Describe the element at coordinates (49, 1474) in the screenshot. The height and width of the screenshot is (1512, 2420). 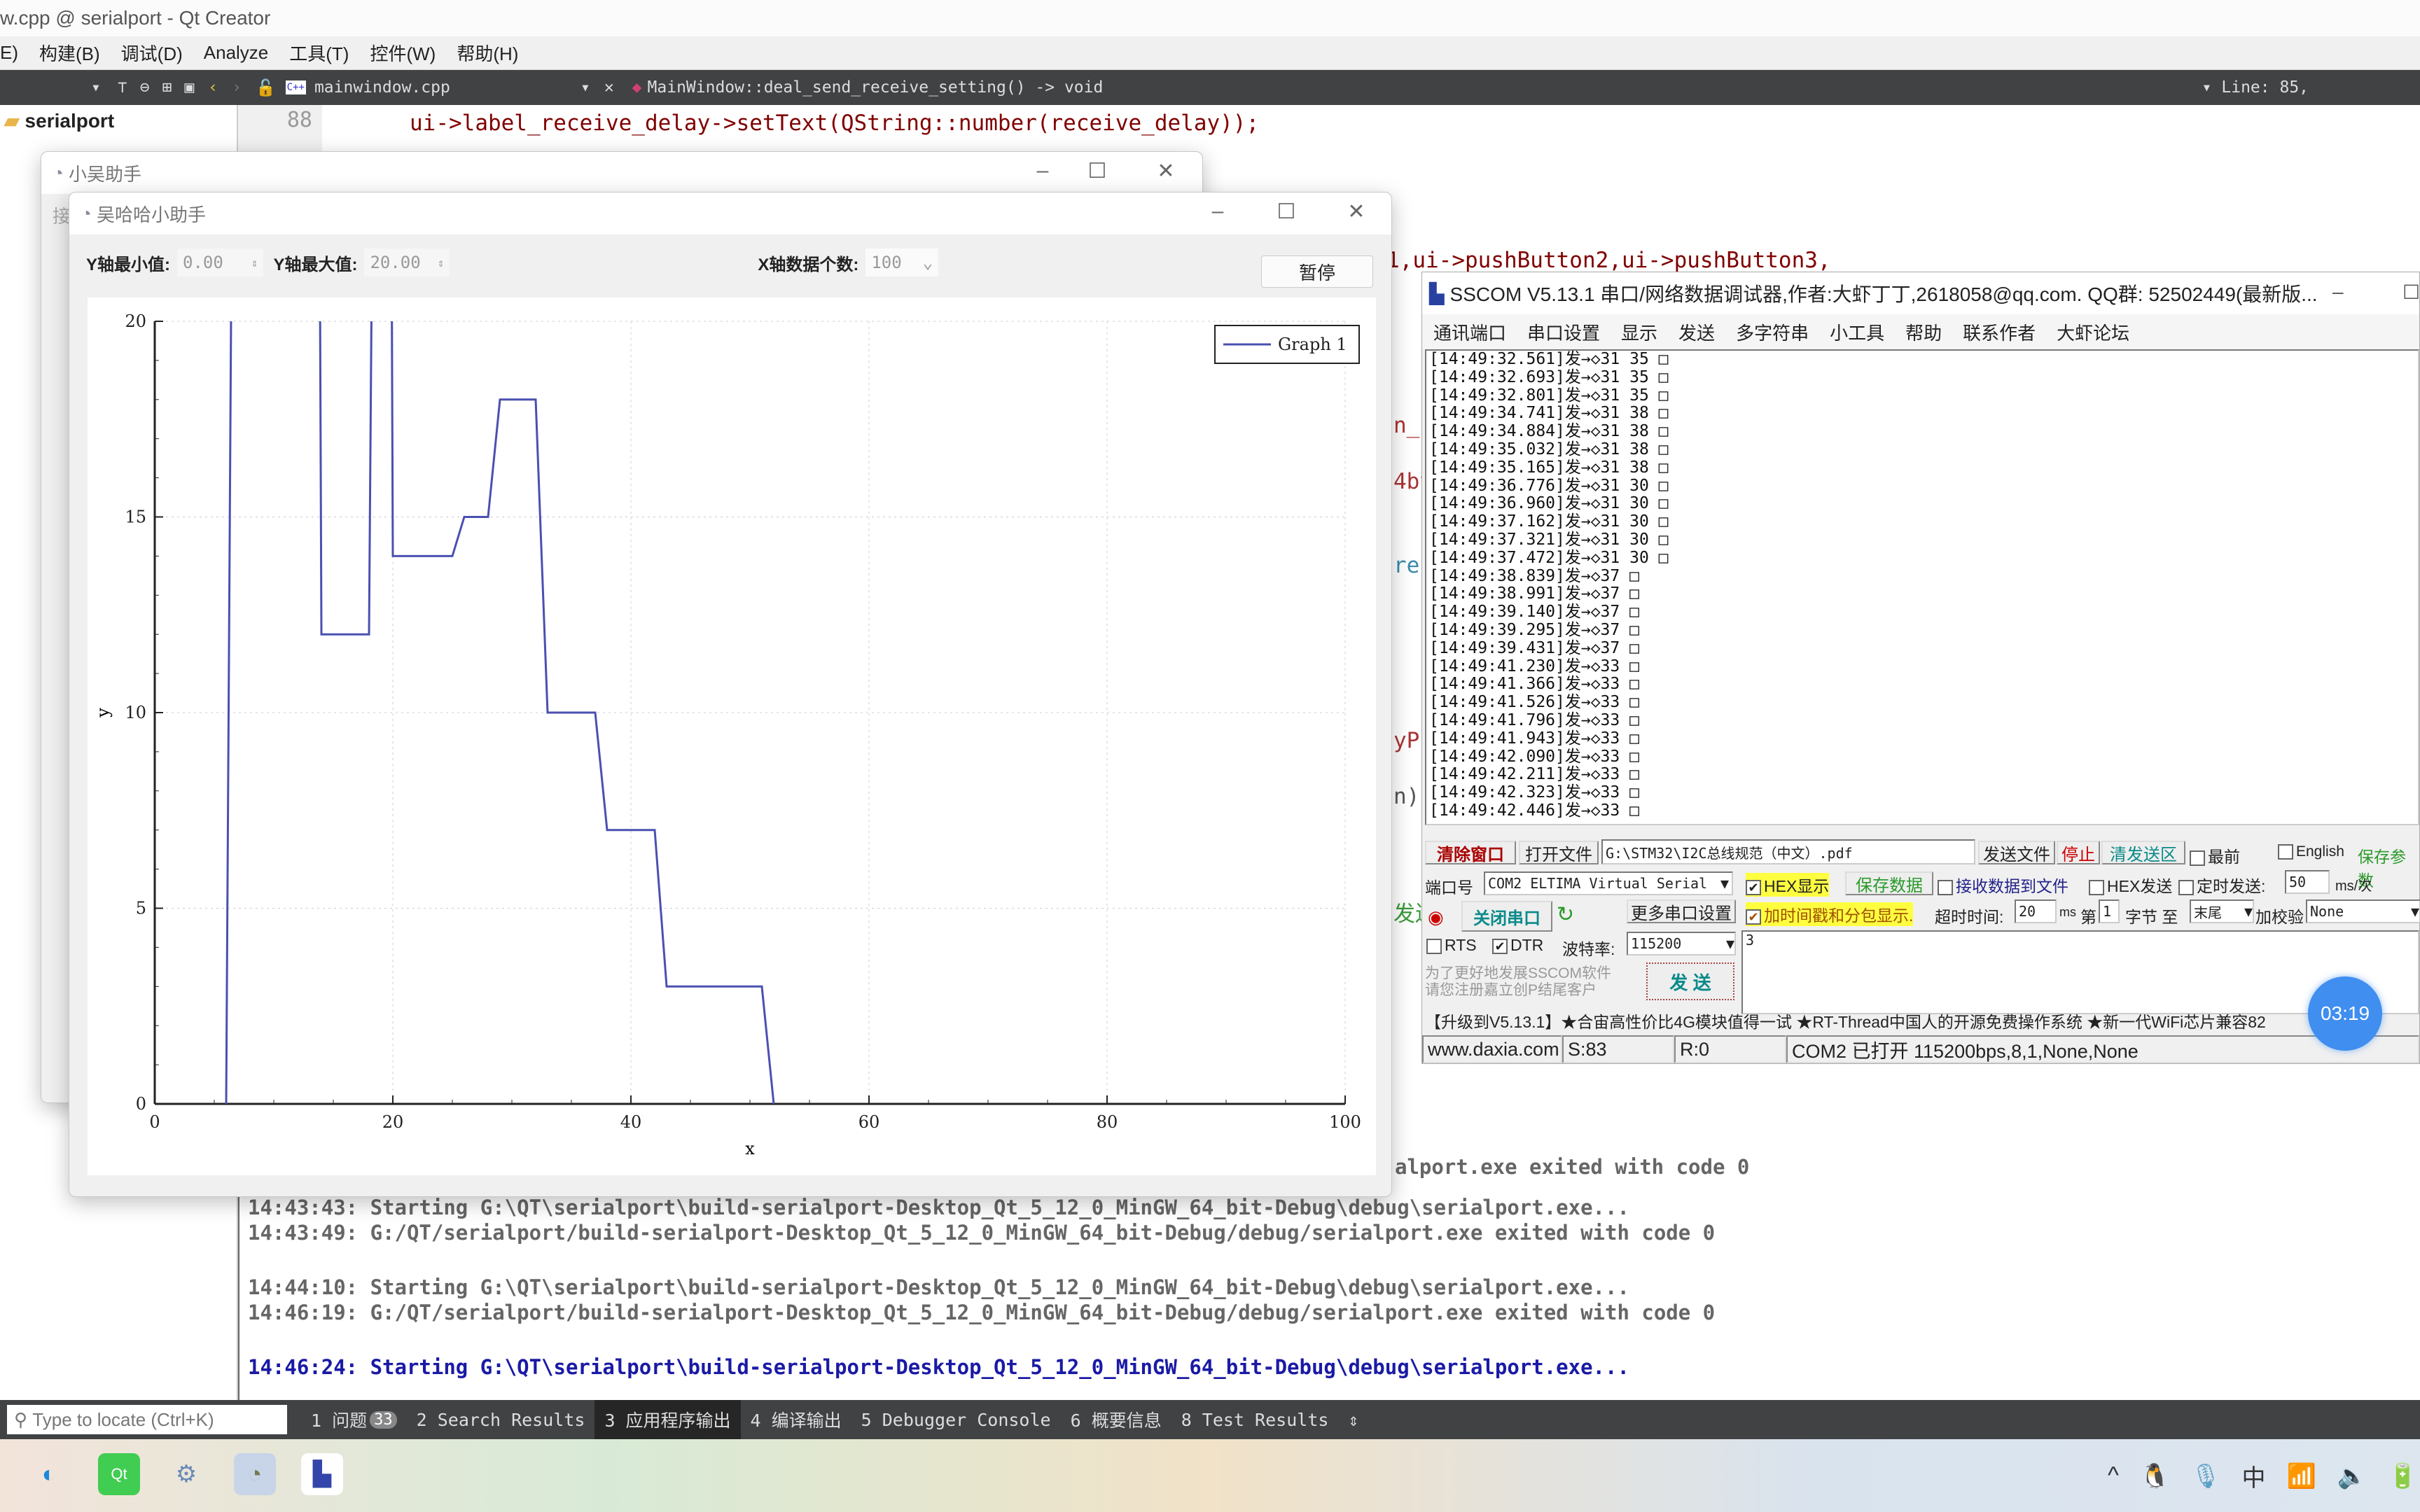
I see `edge-browser-icon: ◐` at that location.